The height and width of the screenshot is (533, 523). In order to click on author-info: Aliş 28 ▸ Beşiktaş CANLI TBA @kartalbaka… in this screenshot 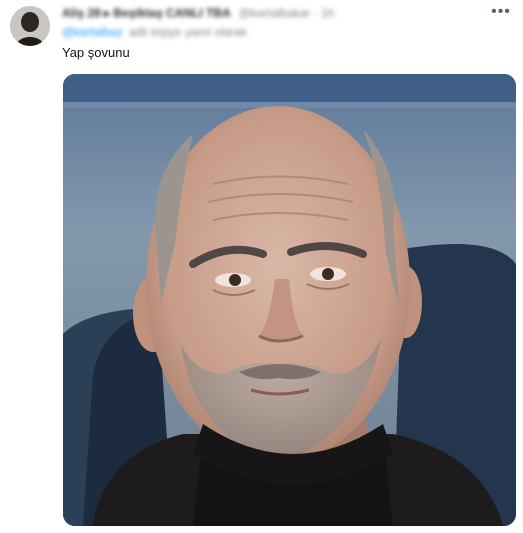, I will do `click(232, 13)`.